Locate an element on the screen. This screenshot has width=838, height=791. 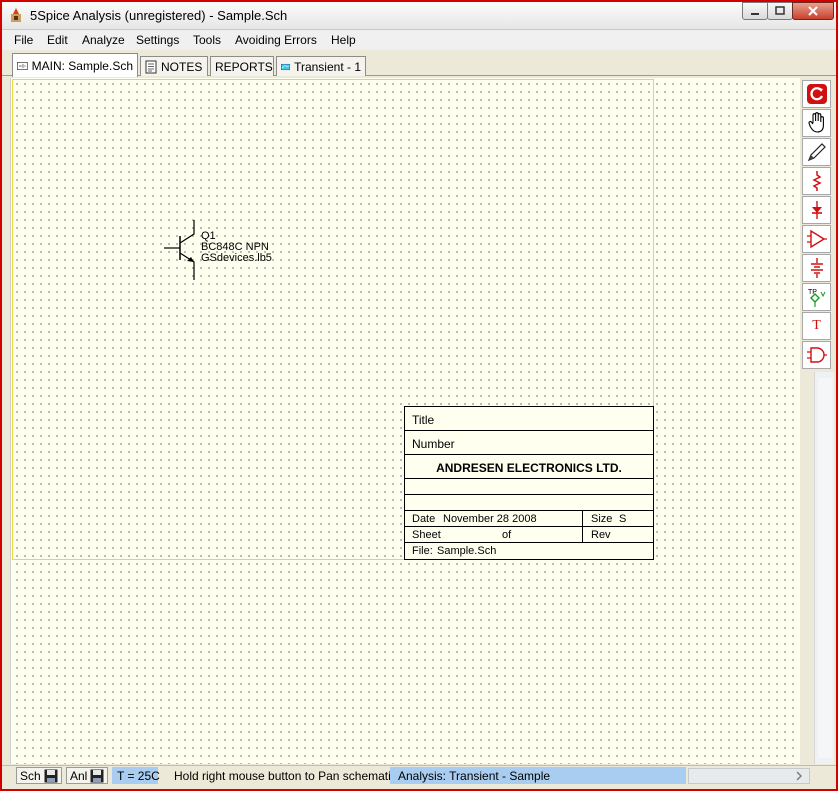
vertical-scrollbar is located at coordinates (824, 568).